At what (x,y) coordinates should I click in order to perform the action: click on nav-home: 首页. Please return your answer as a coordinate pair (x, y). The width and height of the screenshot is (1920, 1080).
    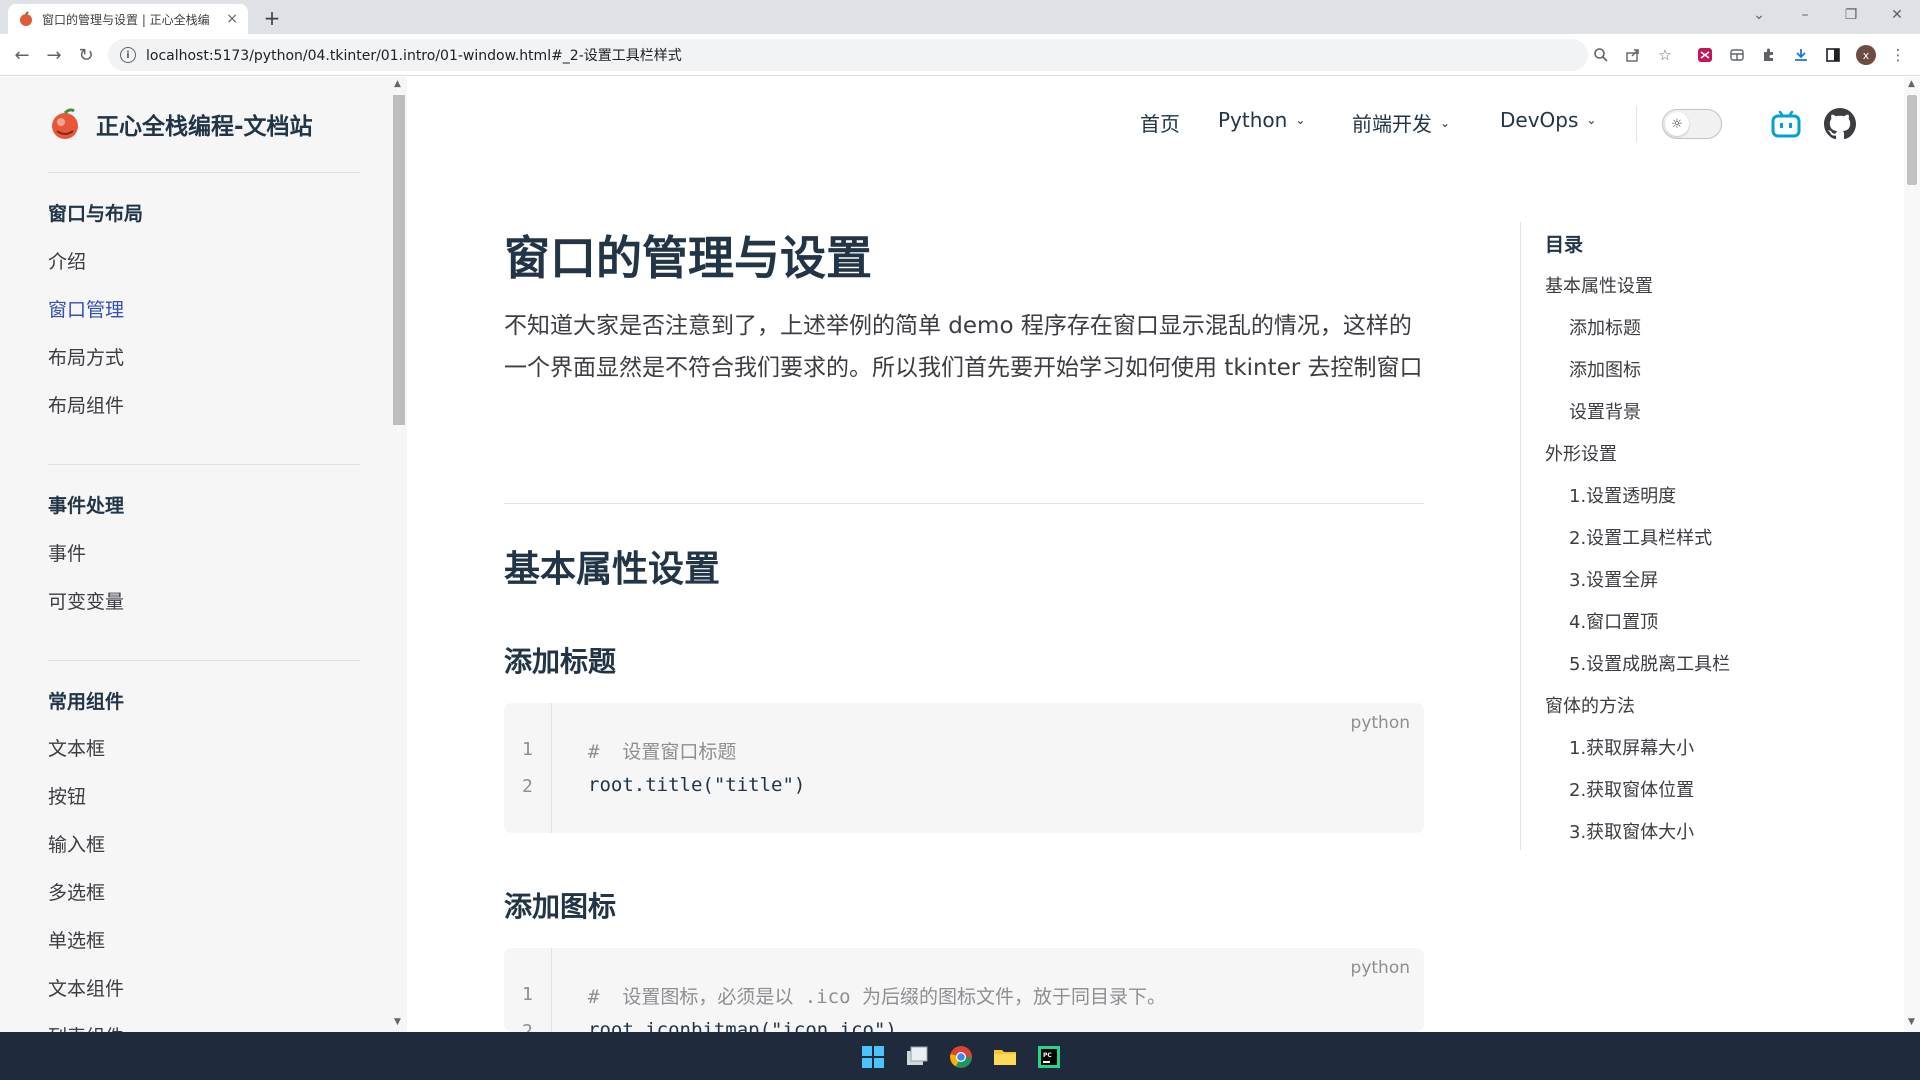
    Looking at the image, I should click on (1160, 122).